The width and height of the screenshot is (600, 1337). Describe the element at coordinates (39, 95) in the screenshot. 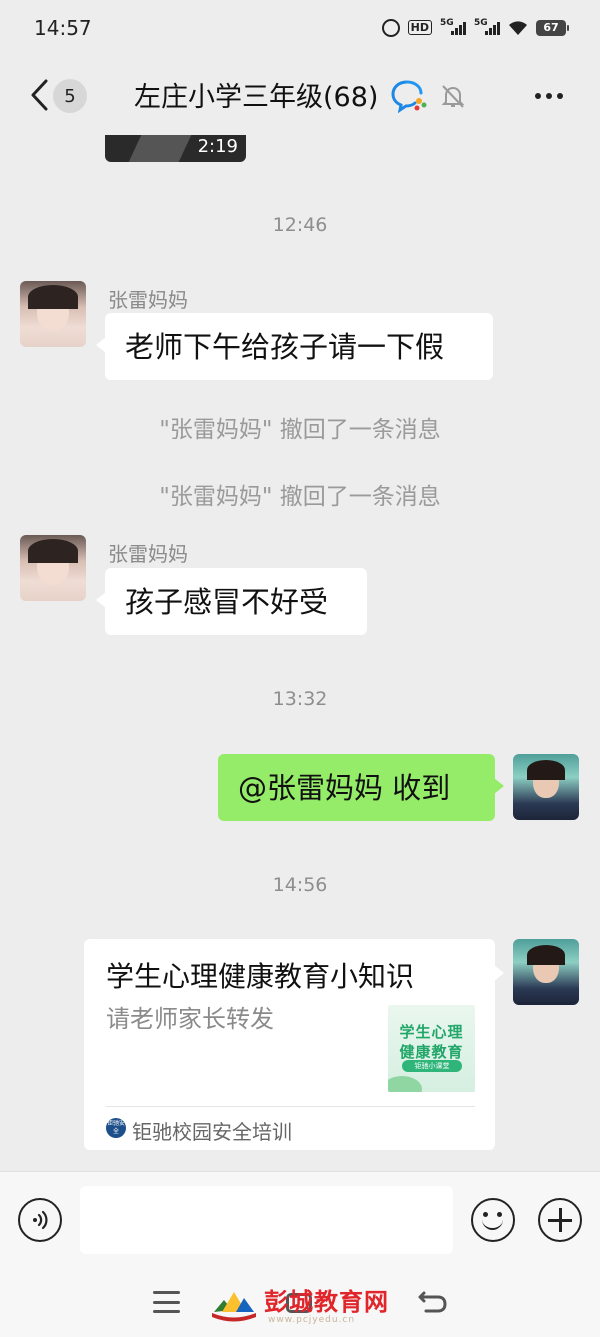

I see `back-arrow-icon` at that location.